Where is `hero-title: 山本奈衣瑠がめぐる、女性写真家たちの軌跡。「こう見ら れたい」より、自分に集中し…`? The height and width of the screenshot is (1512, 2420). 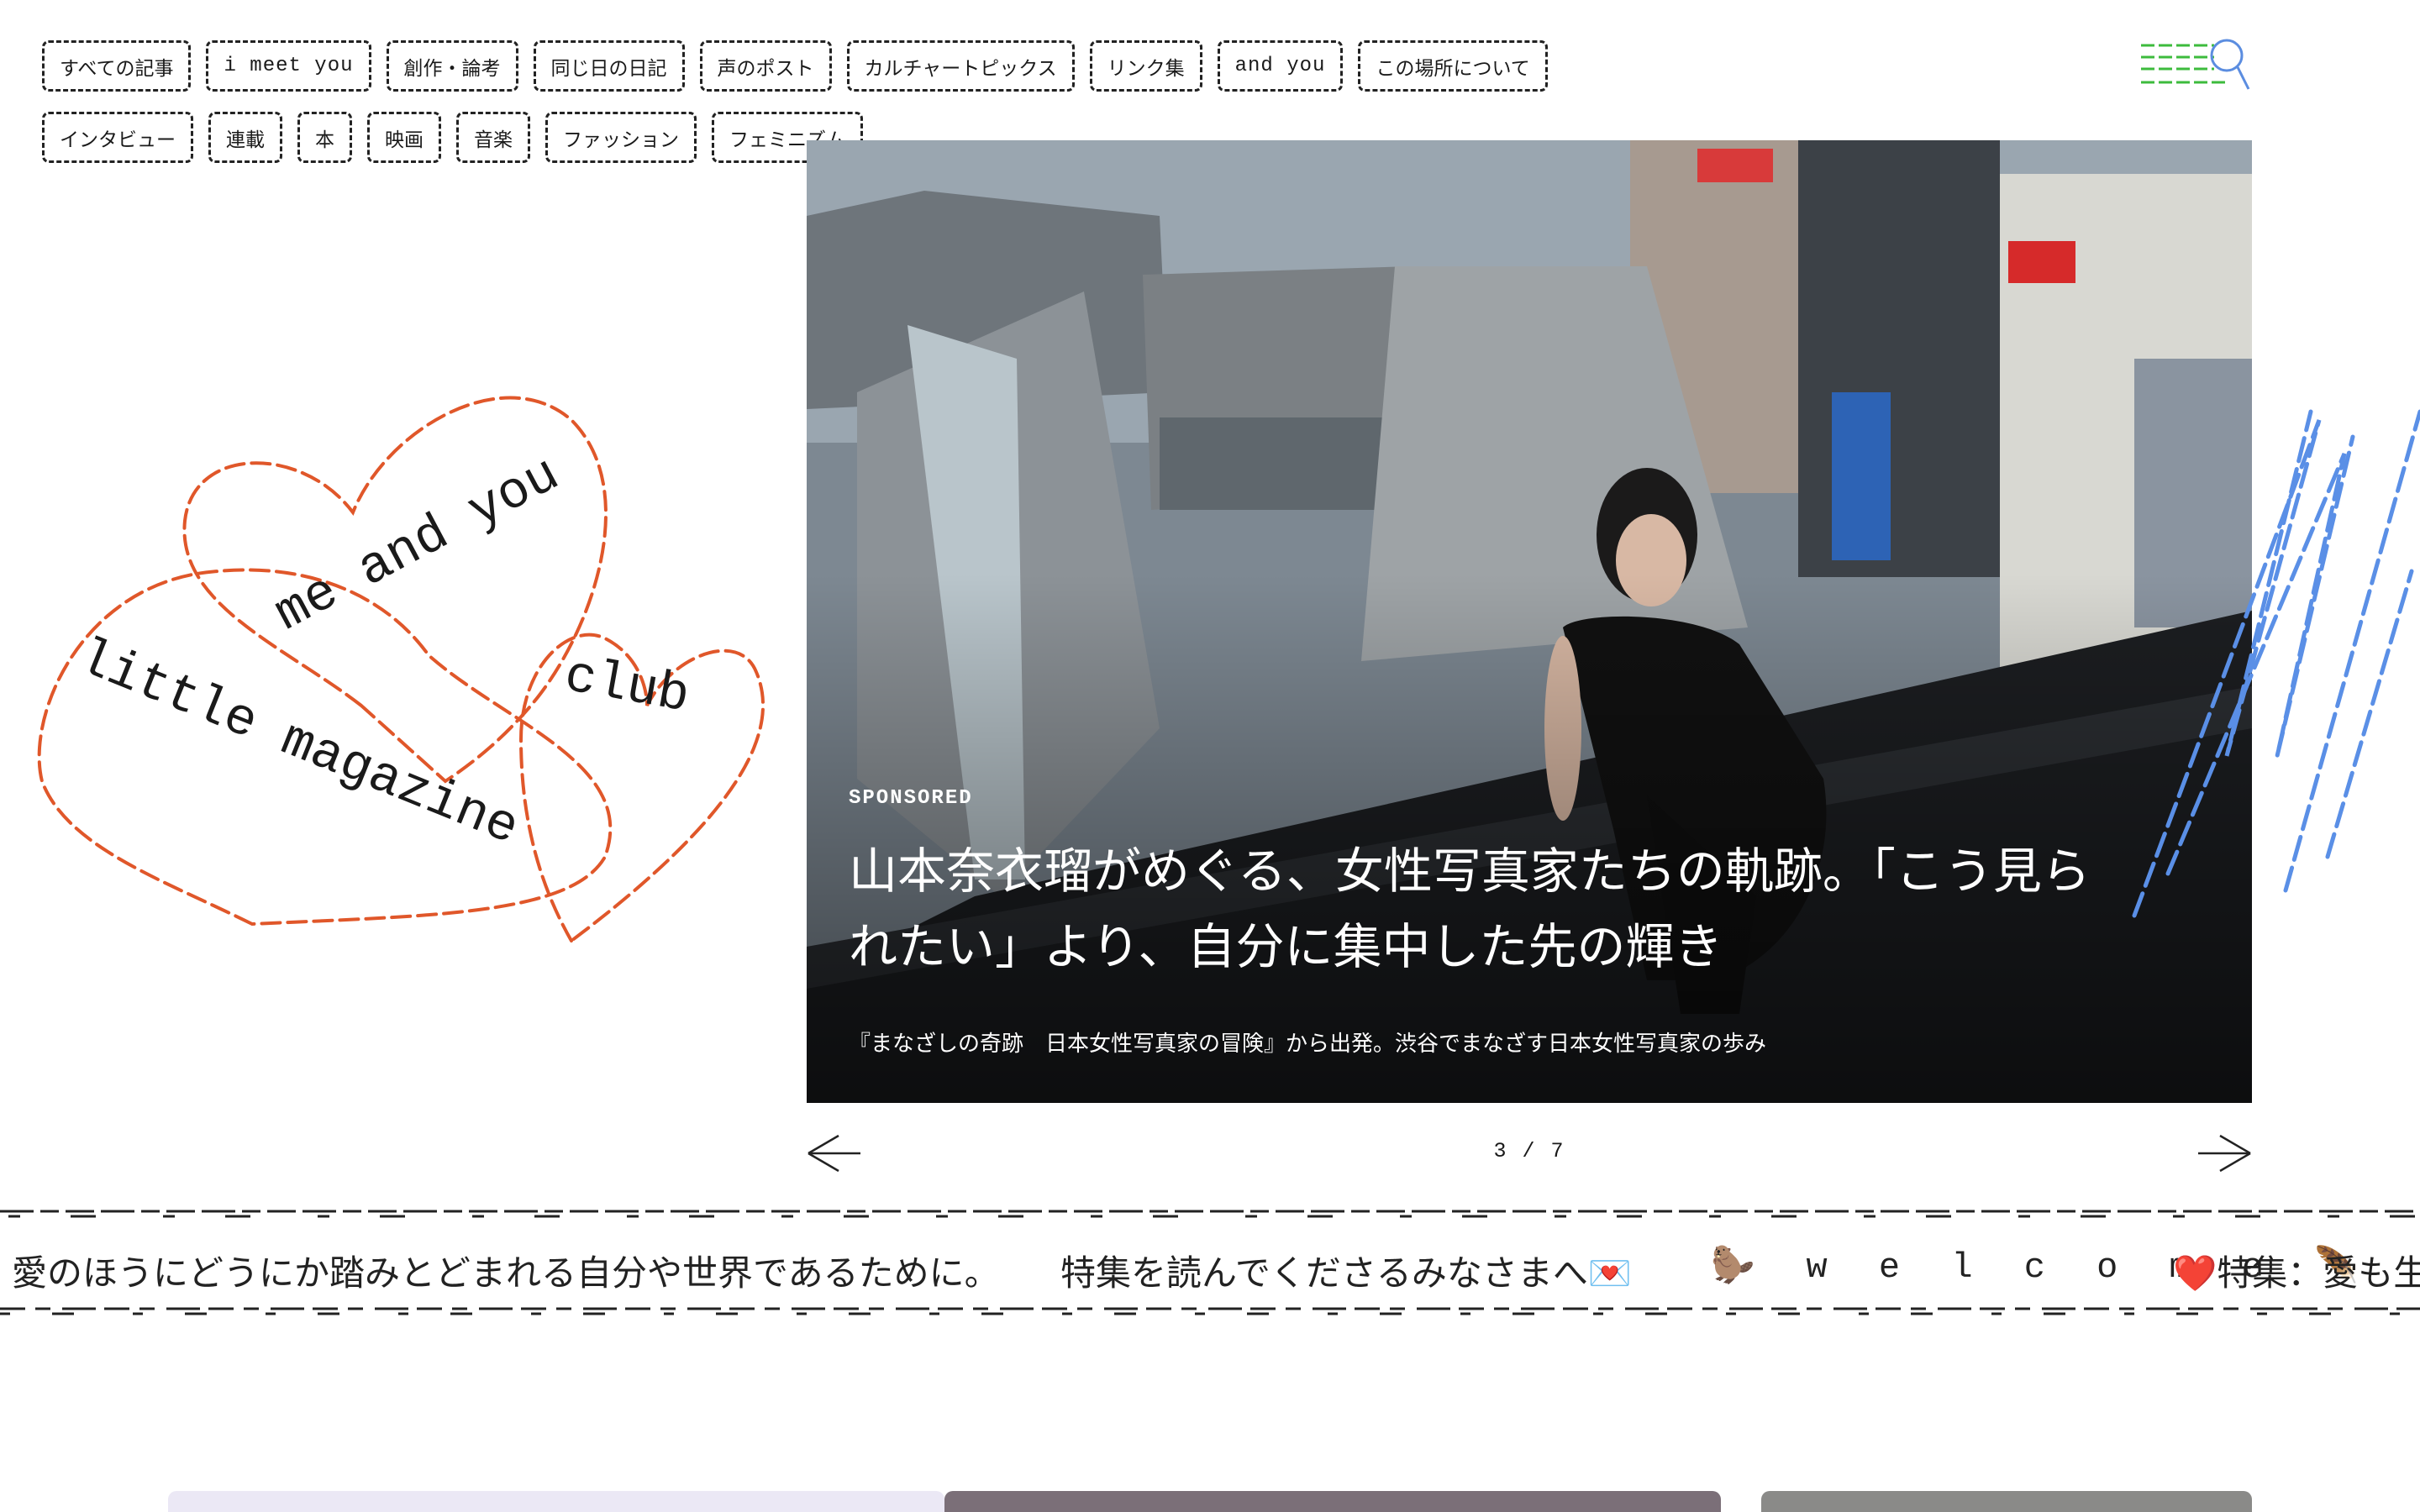
hero-title: 山本奈衣瑠がめぐる、女性写真家たちの軌跡。「こう見ら れたい」より、自分に集中し… is located at coordinates (1521, 908).